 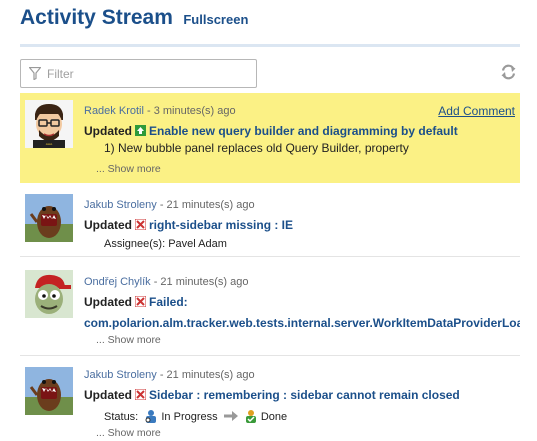 I want to click on status-from: In Progress, so click(x=189, y=417).